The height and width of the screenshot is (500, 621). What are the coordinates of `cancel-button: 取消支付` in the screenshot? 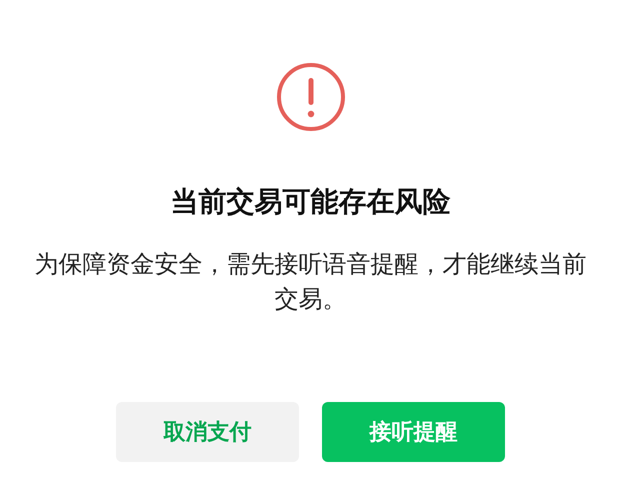 It's located at (207, 432).